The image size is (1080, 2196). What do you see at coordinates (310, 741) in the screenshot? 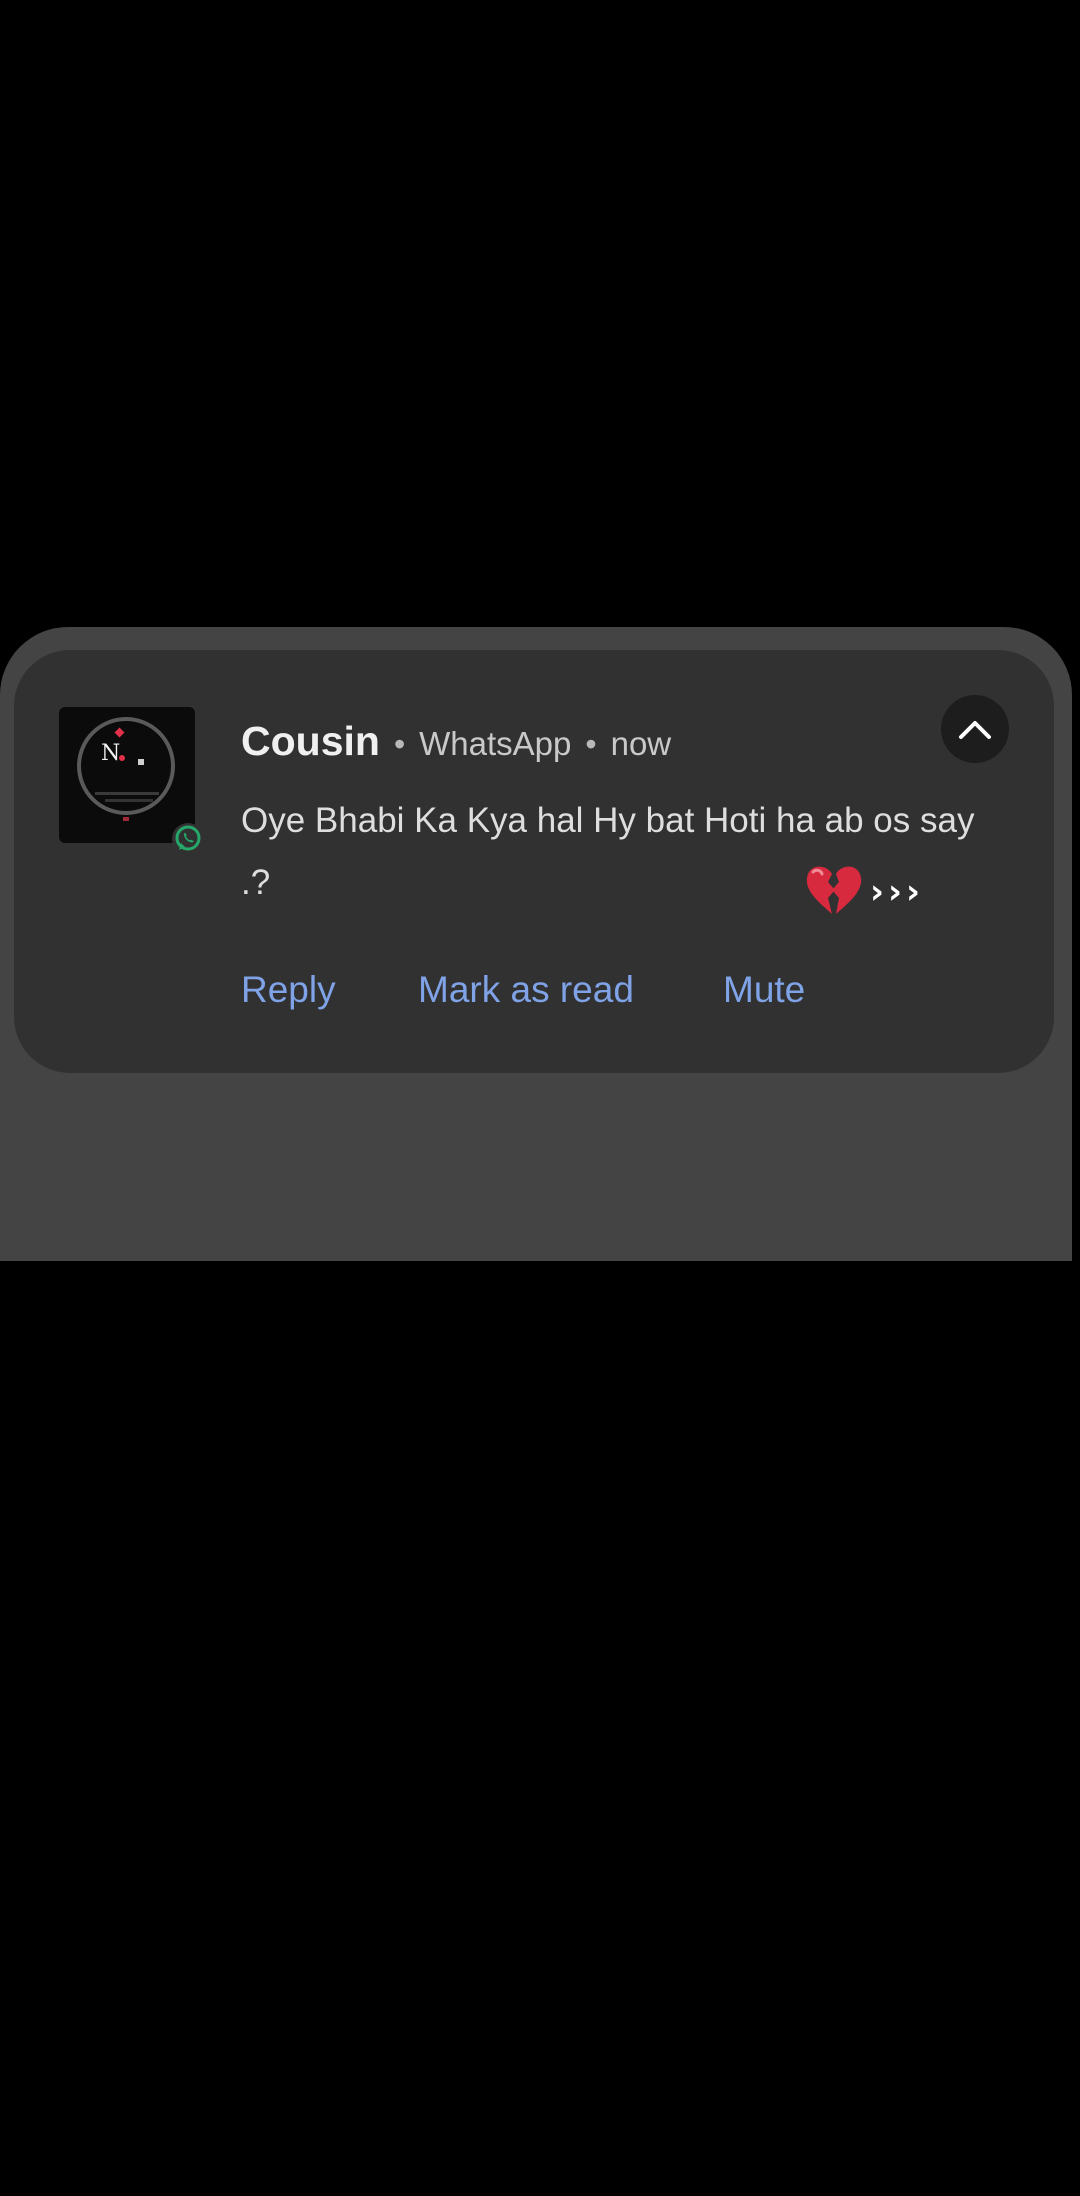
I see `sender-name: Cousin` at bounding box center [310, 741].